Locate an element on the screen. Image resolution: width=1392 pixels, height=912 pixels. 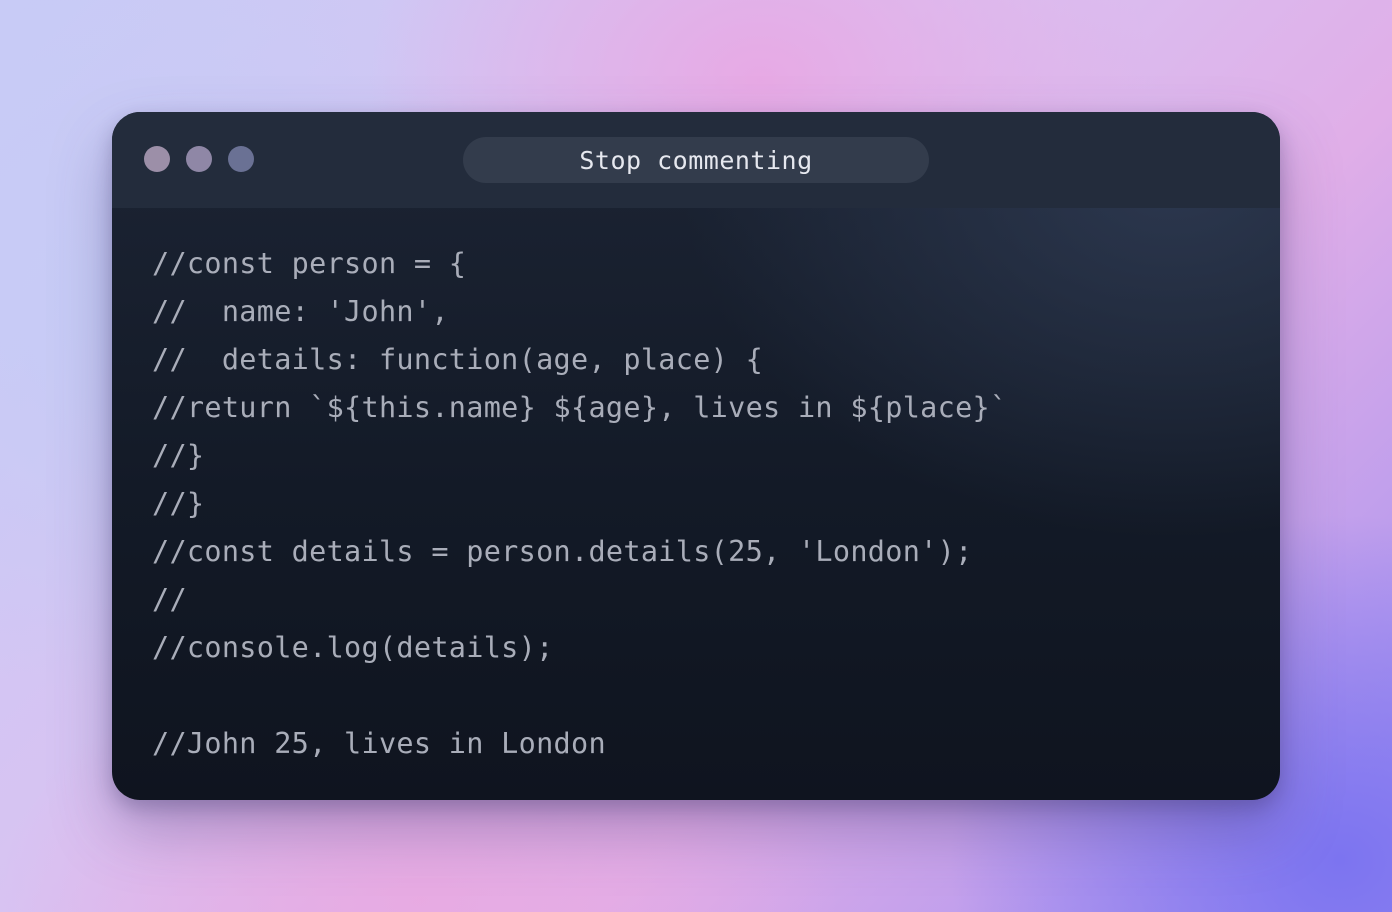
window-title: Stop commenting is located at coordinates (696, 160).